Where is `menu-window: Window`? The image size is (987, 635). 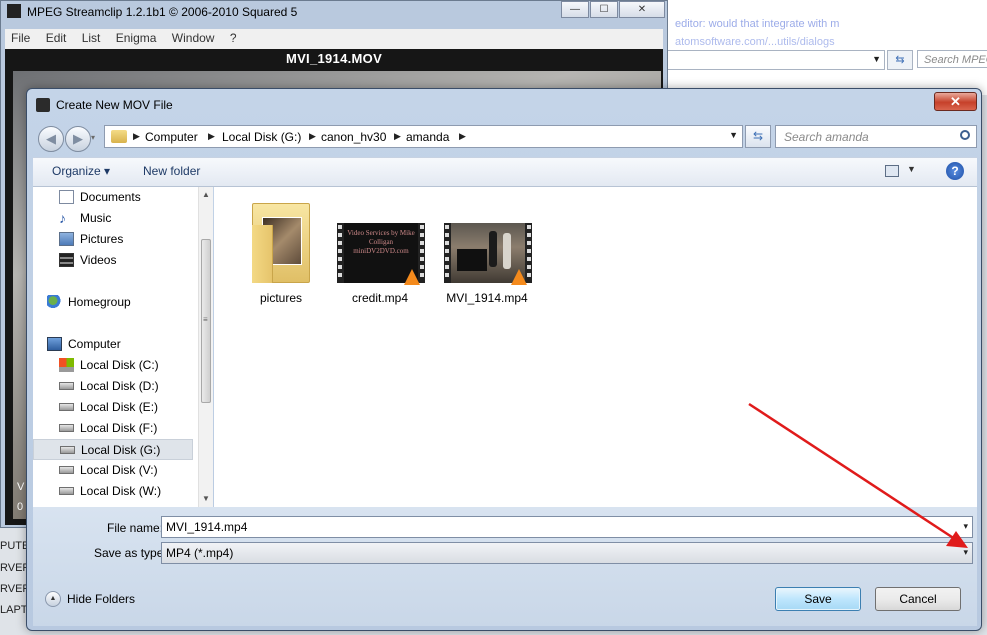 menu-window: Window is located at coordinates (193, 38).